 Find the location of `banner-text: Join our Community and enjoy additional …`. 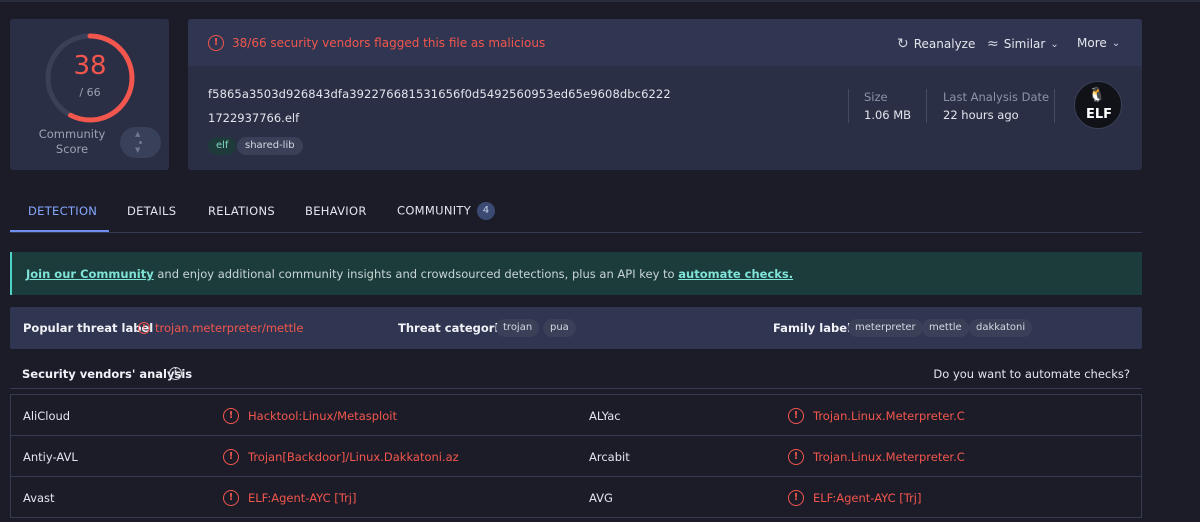

banner-text: Join our Community and enjoy additional … is located at coordinates (409, 274).